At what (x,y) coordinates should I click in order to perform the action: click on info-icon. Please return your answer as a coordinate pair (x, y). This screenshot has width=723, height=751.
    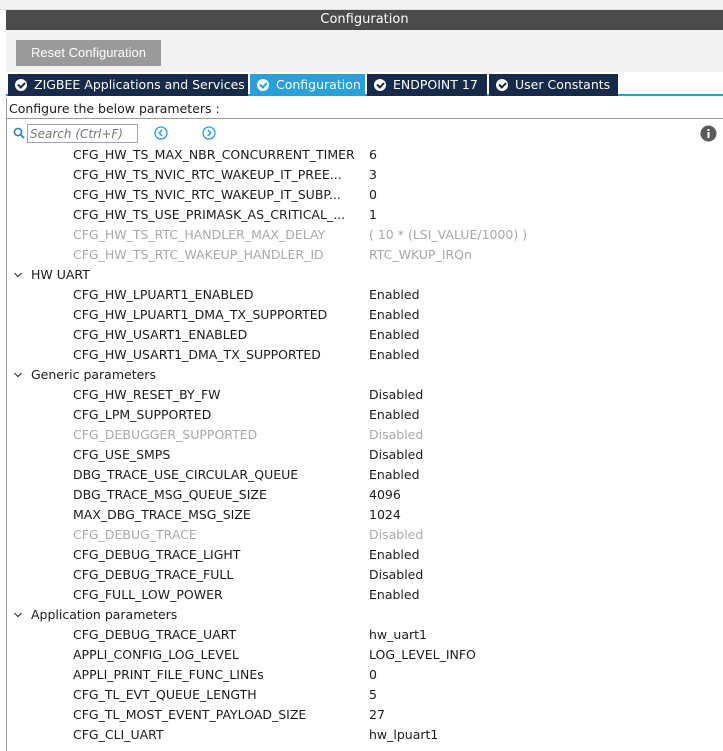
    Looking at the image, I should click on (708, 133).